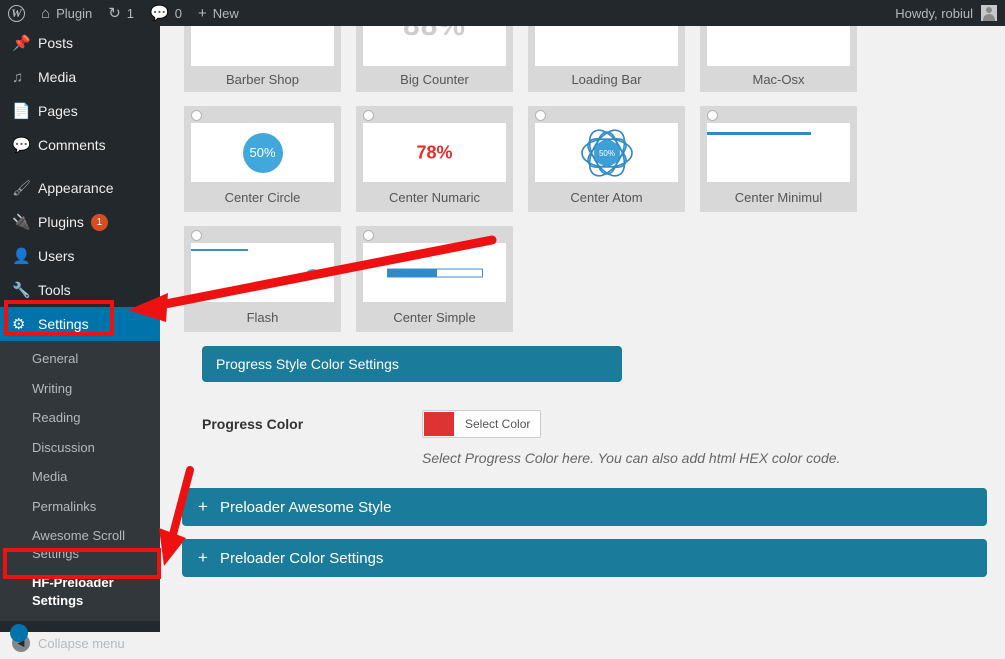 Image resolution: width=1005 pixels, height=659 pixels. What do you see at coordinates (434, 34) in the screenshot?
I see `big-counter-percent: 88%` at bounding box center [434, 34].